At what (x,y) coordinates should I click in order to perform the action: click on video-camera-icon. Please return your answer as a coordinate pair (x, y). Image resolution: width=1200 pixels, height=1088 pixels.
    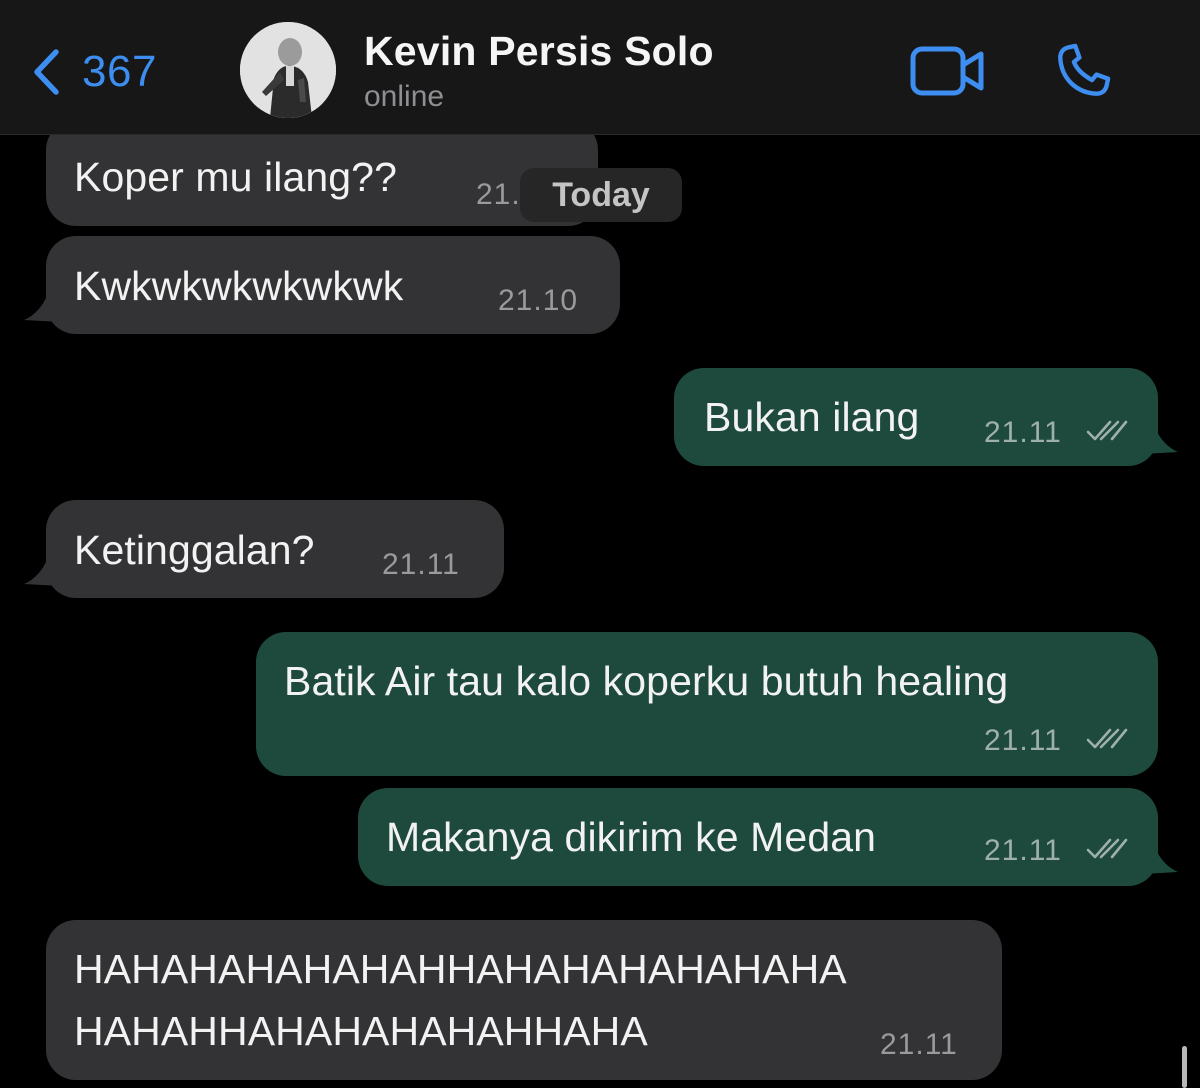
    Looking at the image, I should click on (948, 73).